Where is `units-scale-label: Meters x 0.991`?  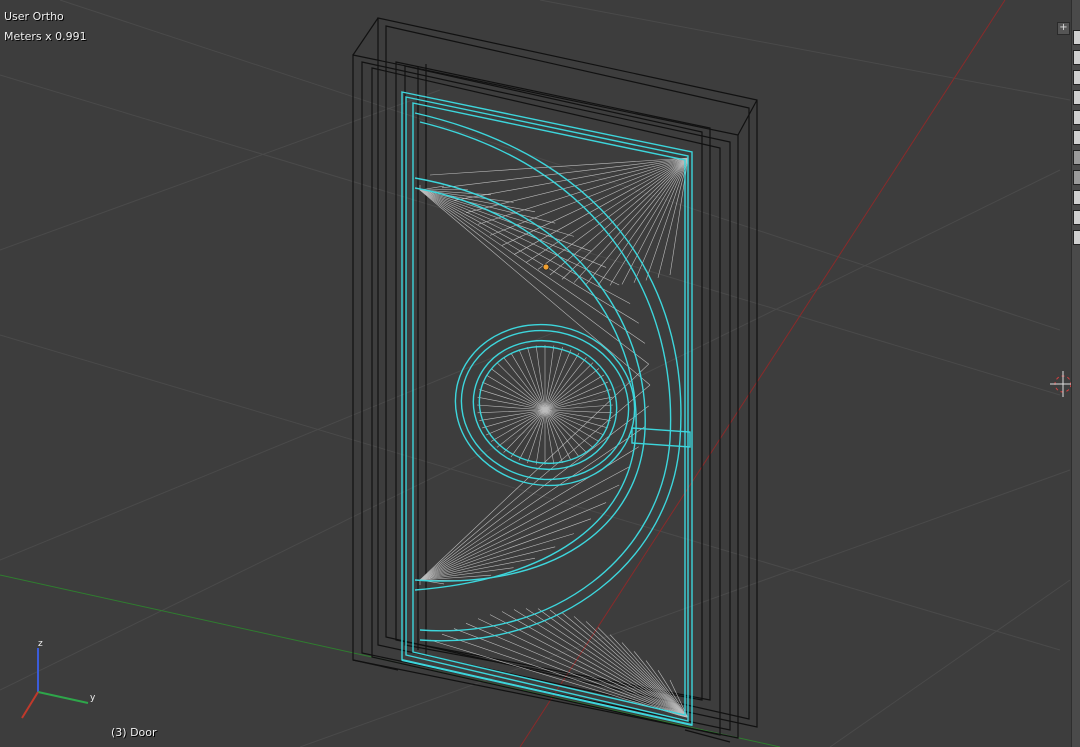
units-scale-label: Meters x 0.991 is located at coordinates (45, 36).